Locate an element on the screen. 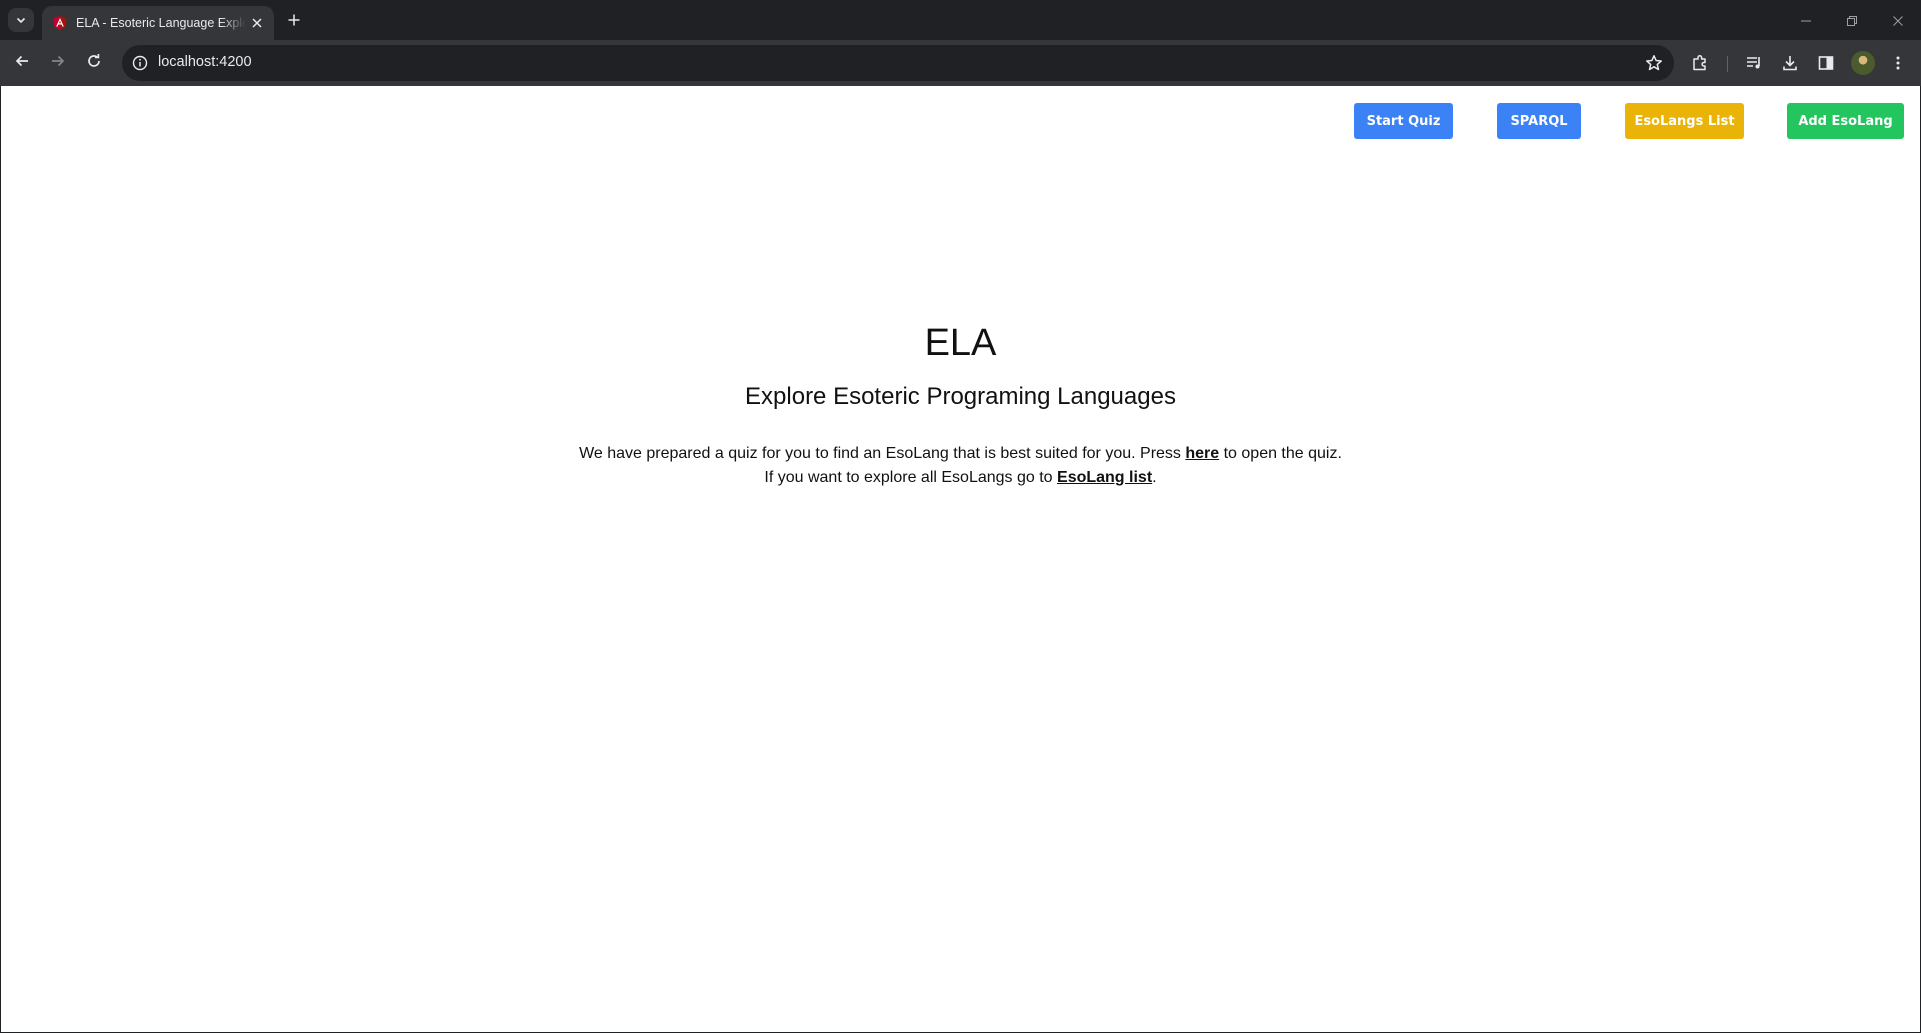 Image resolution: width=1921 pixels, height=1033 pixels. back-arrow-icon is located at coordinates (22, 63).